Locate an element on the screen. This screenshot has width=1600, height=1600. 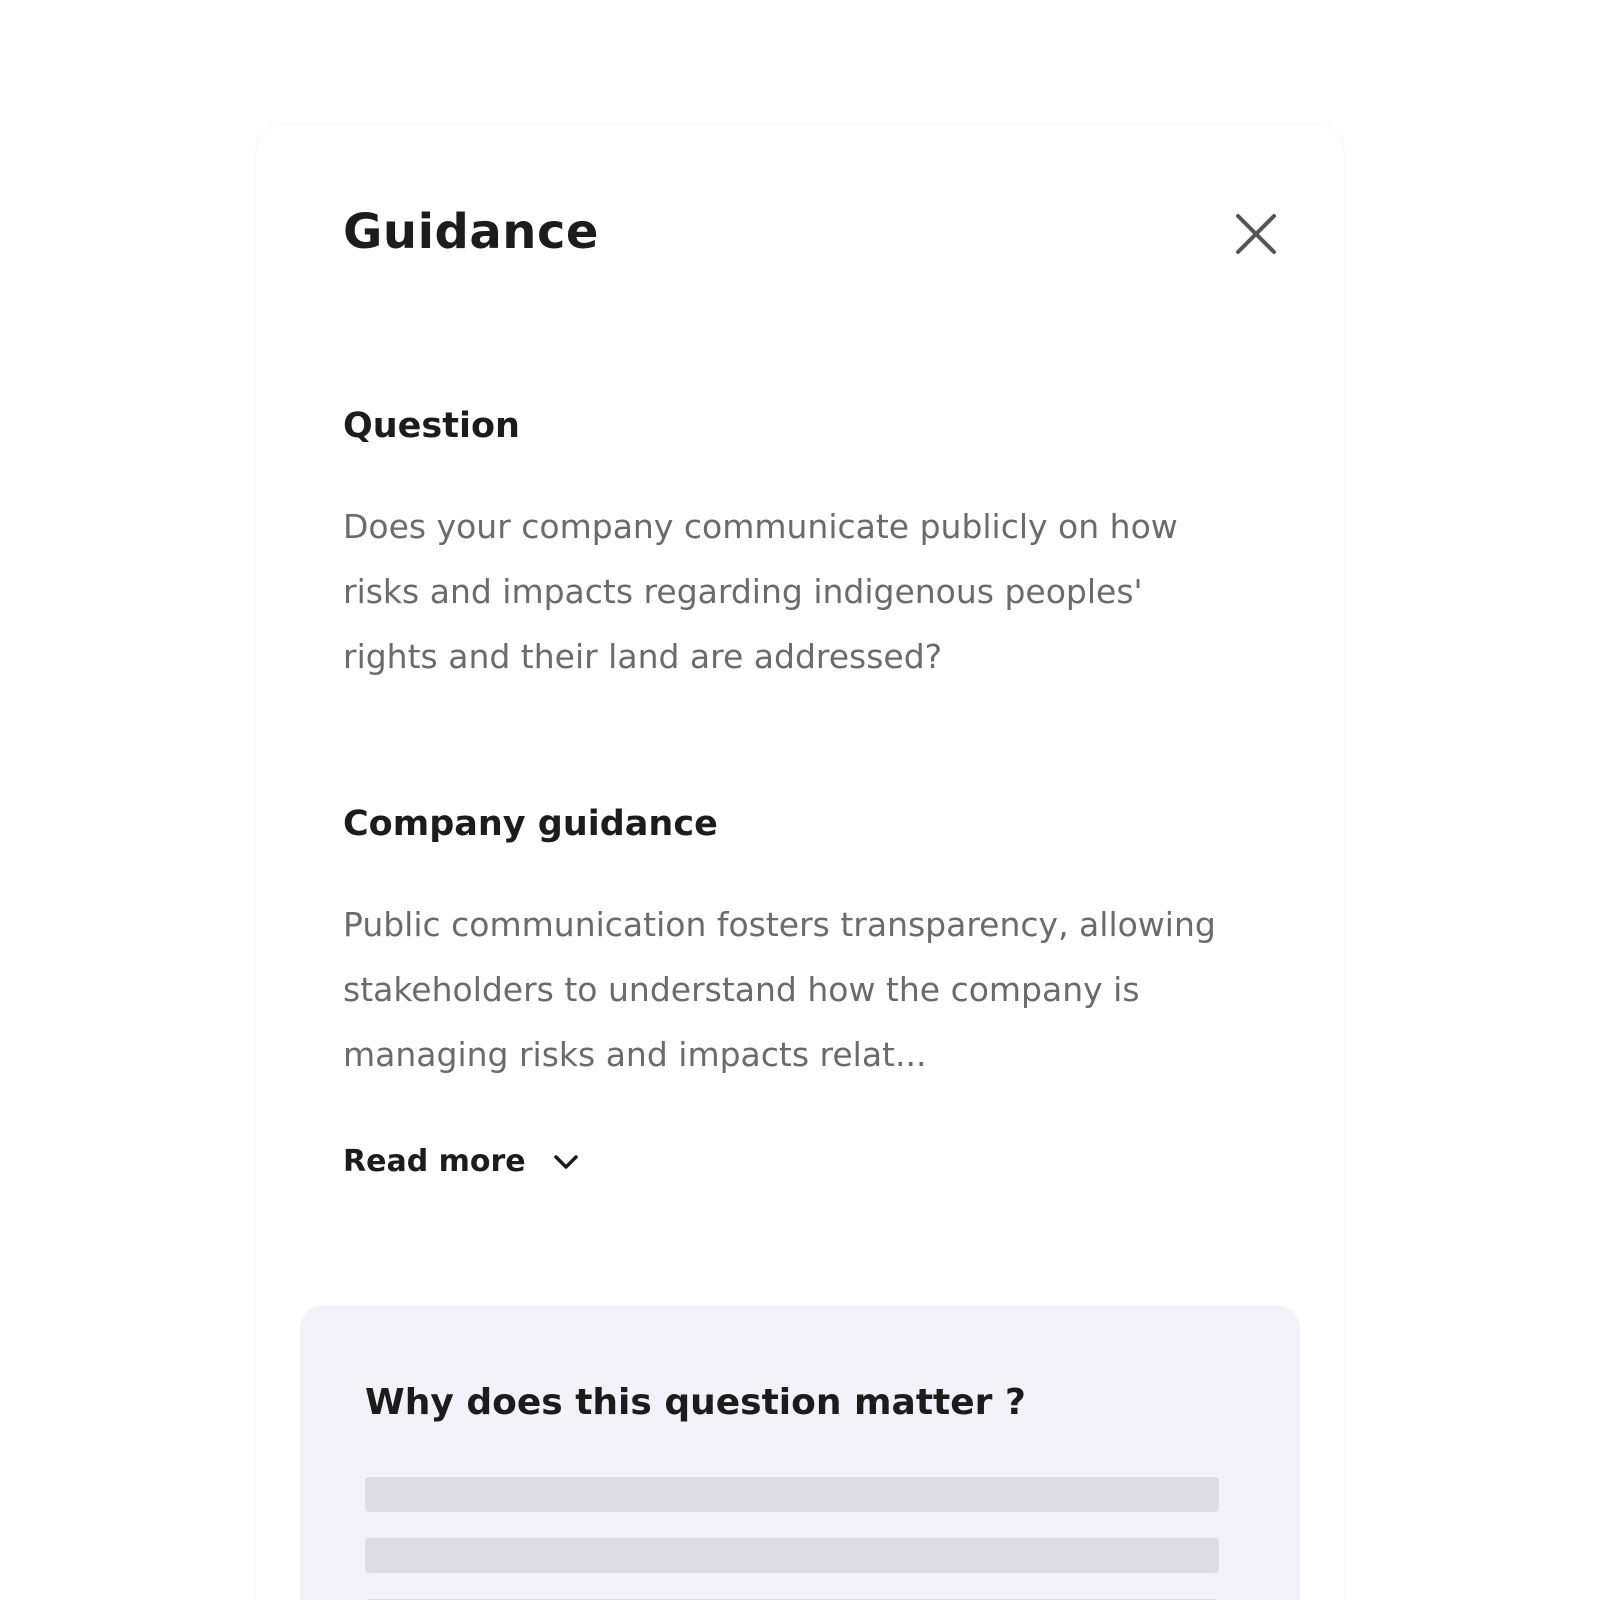
read-more-button: Read more is located at coordinates (462, 1162).